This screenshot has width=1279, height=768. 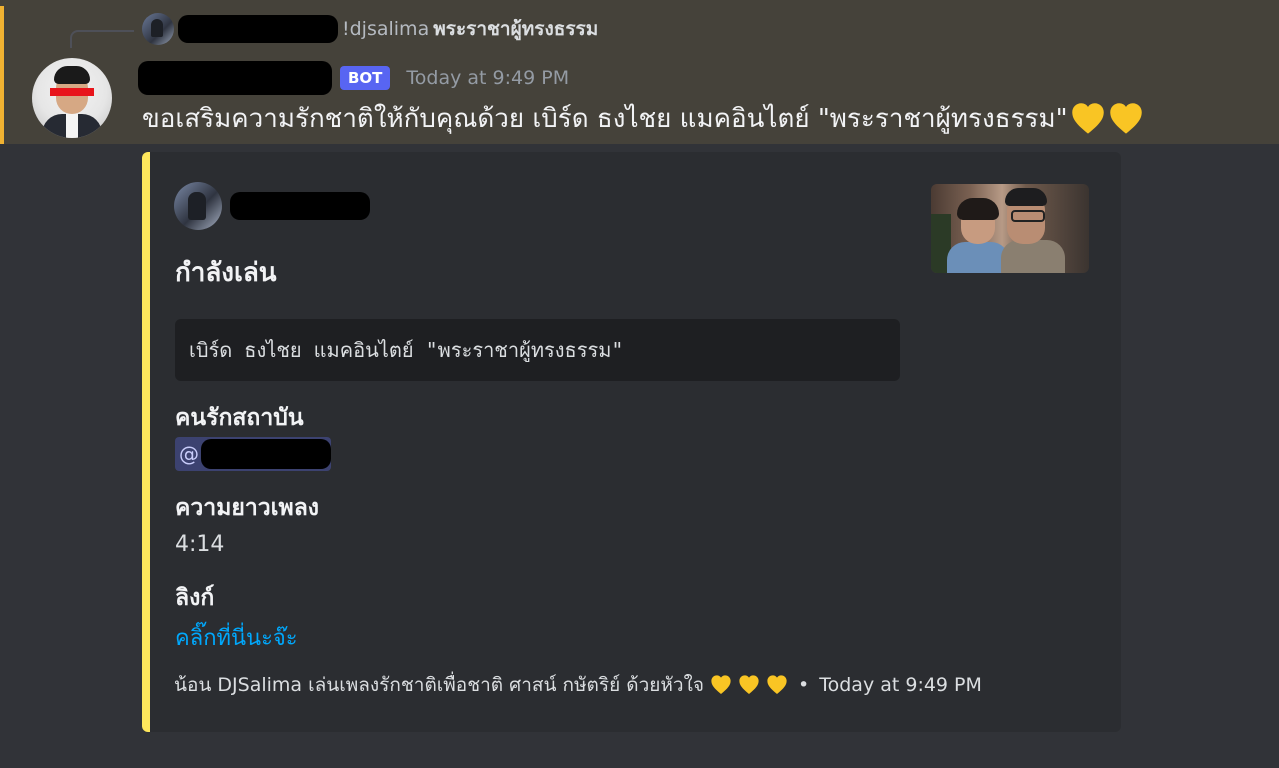 I want to click on field-name-duration: ความยาวเพลง, so click(x=247, y=508).